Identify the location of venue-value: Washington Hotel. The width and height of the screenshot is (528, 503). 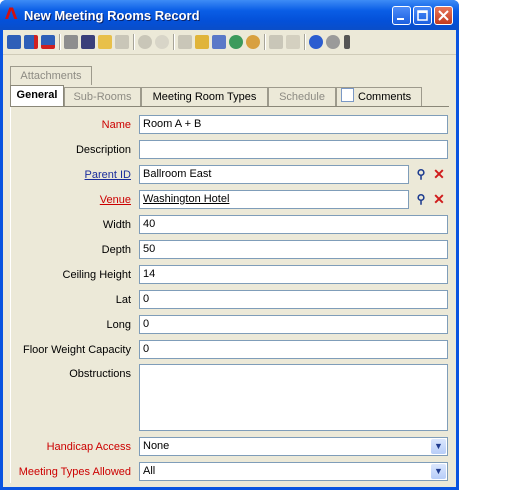
(186, 199).